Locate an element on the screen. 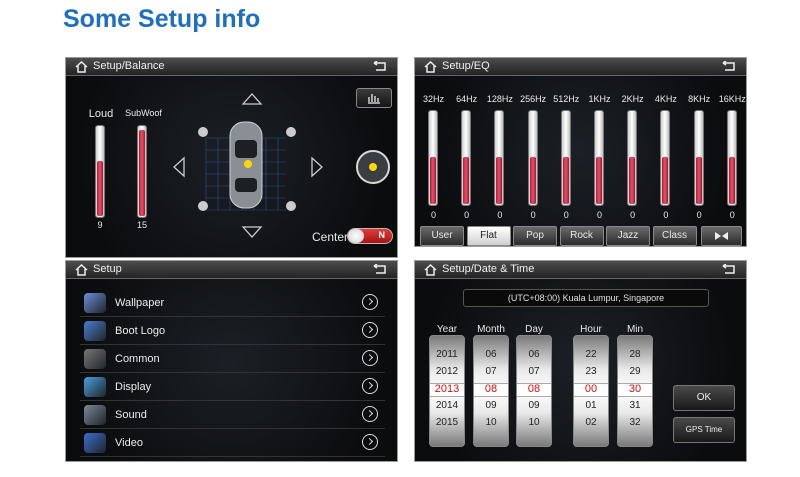 This screenshot has height=477, width=800. arrow-up-icon is located at coordinates (252, 99).